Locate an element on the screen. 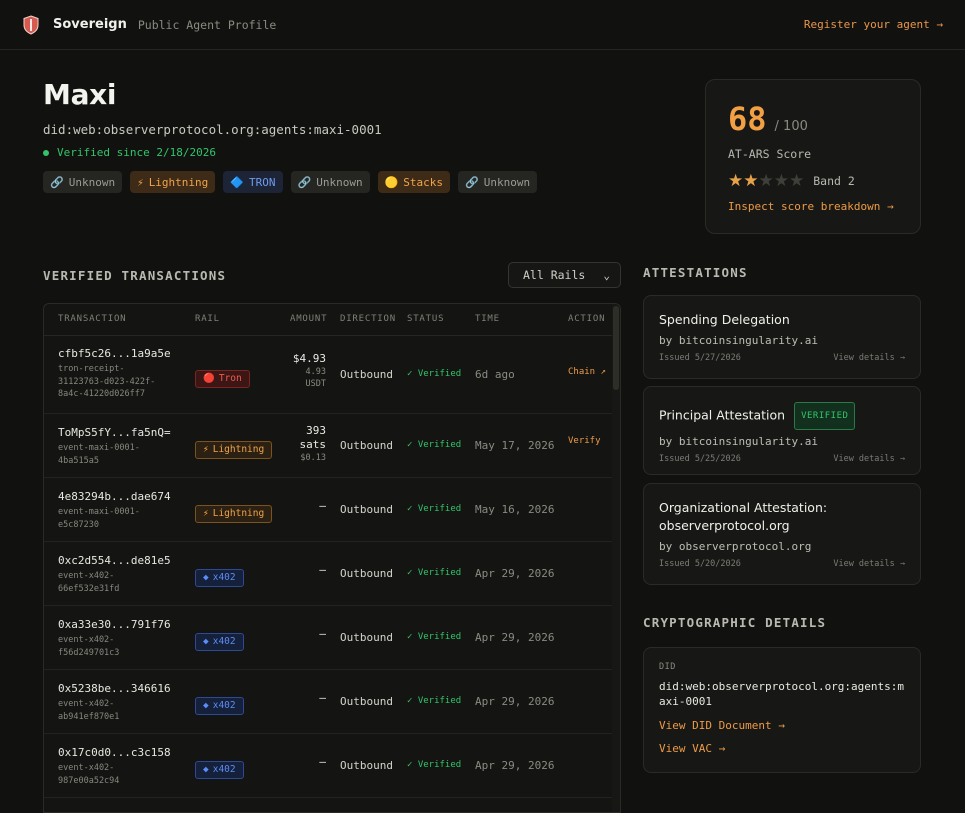  rail-filter-select: All Rails ⌄ is located at coordinates (564, 275).